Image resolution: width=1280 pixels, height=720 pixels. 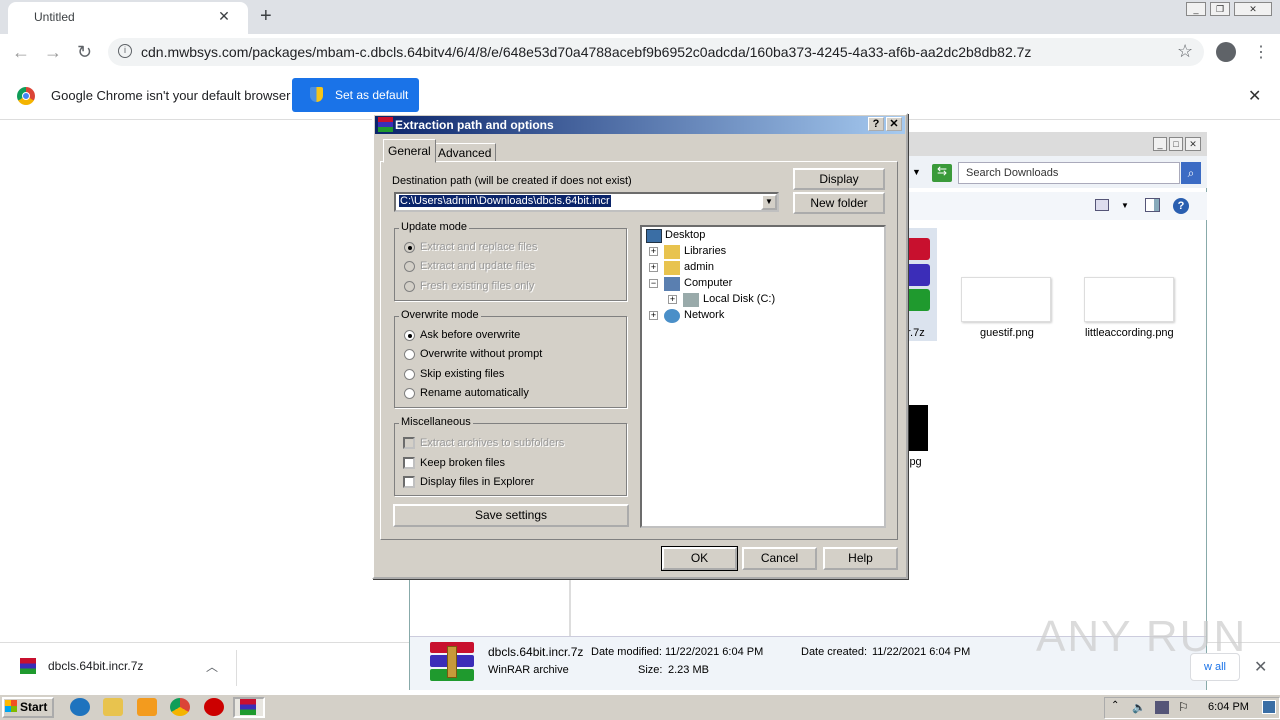 What do you see at coordinates (1152, 205) in the screenshot?
I see `preview-pane-icon` at bounding box center [1152, 205].